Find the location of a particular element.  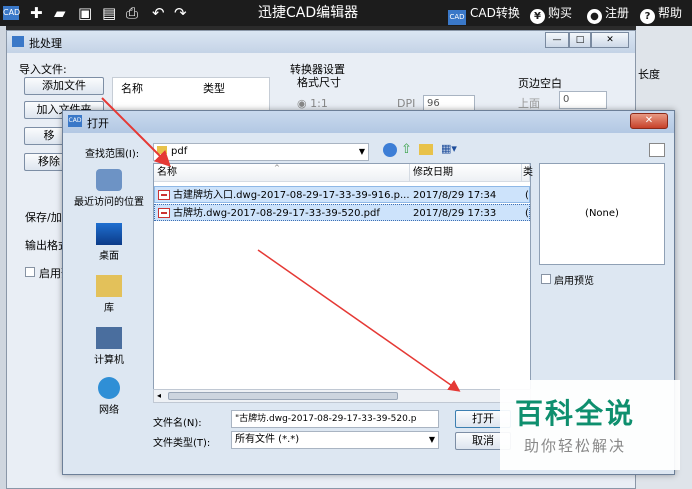

arrow-to-open-button is located at coordinates (359, 320).